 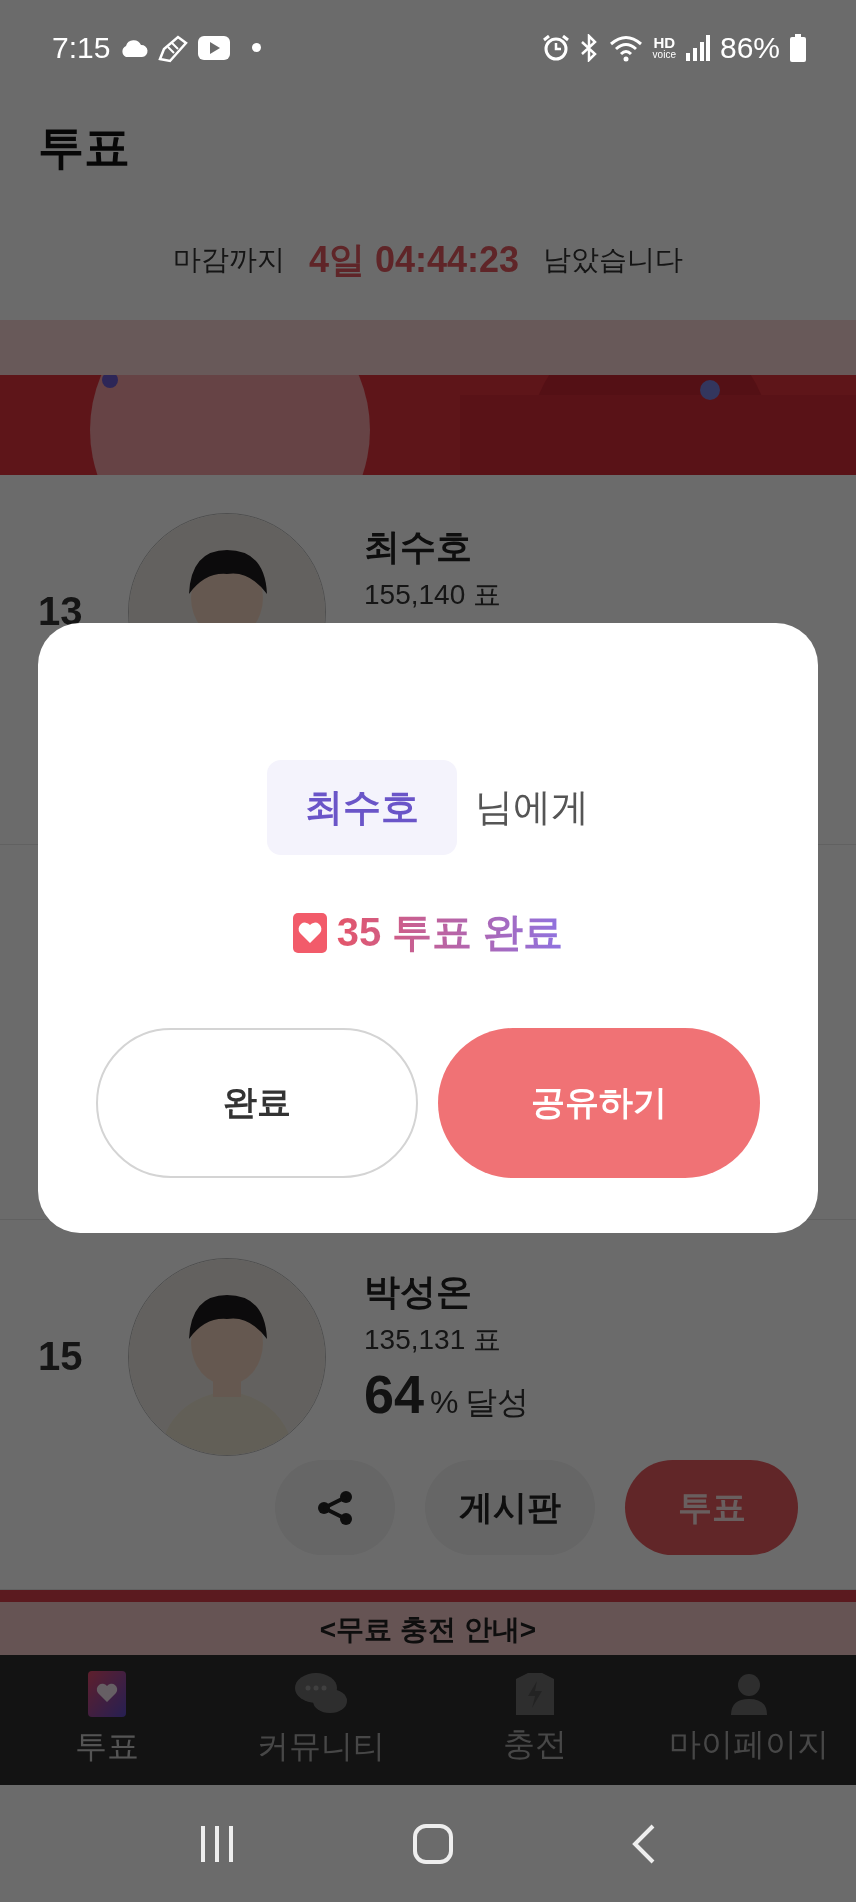 I want to click on alarm-icon, so click(x=555, y=47).